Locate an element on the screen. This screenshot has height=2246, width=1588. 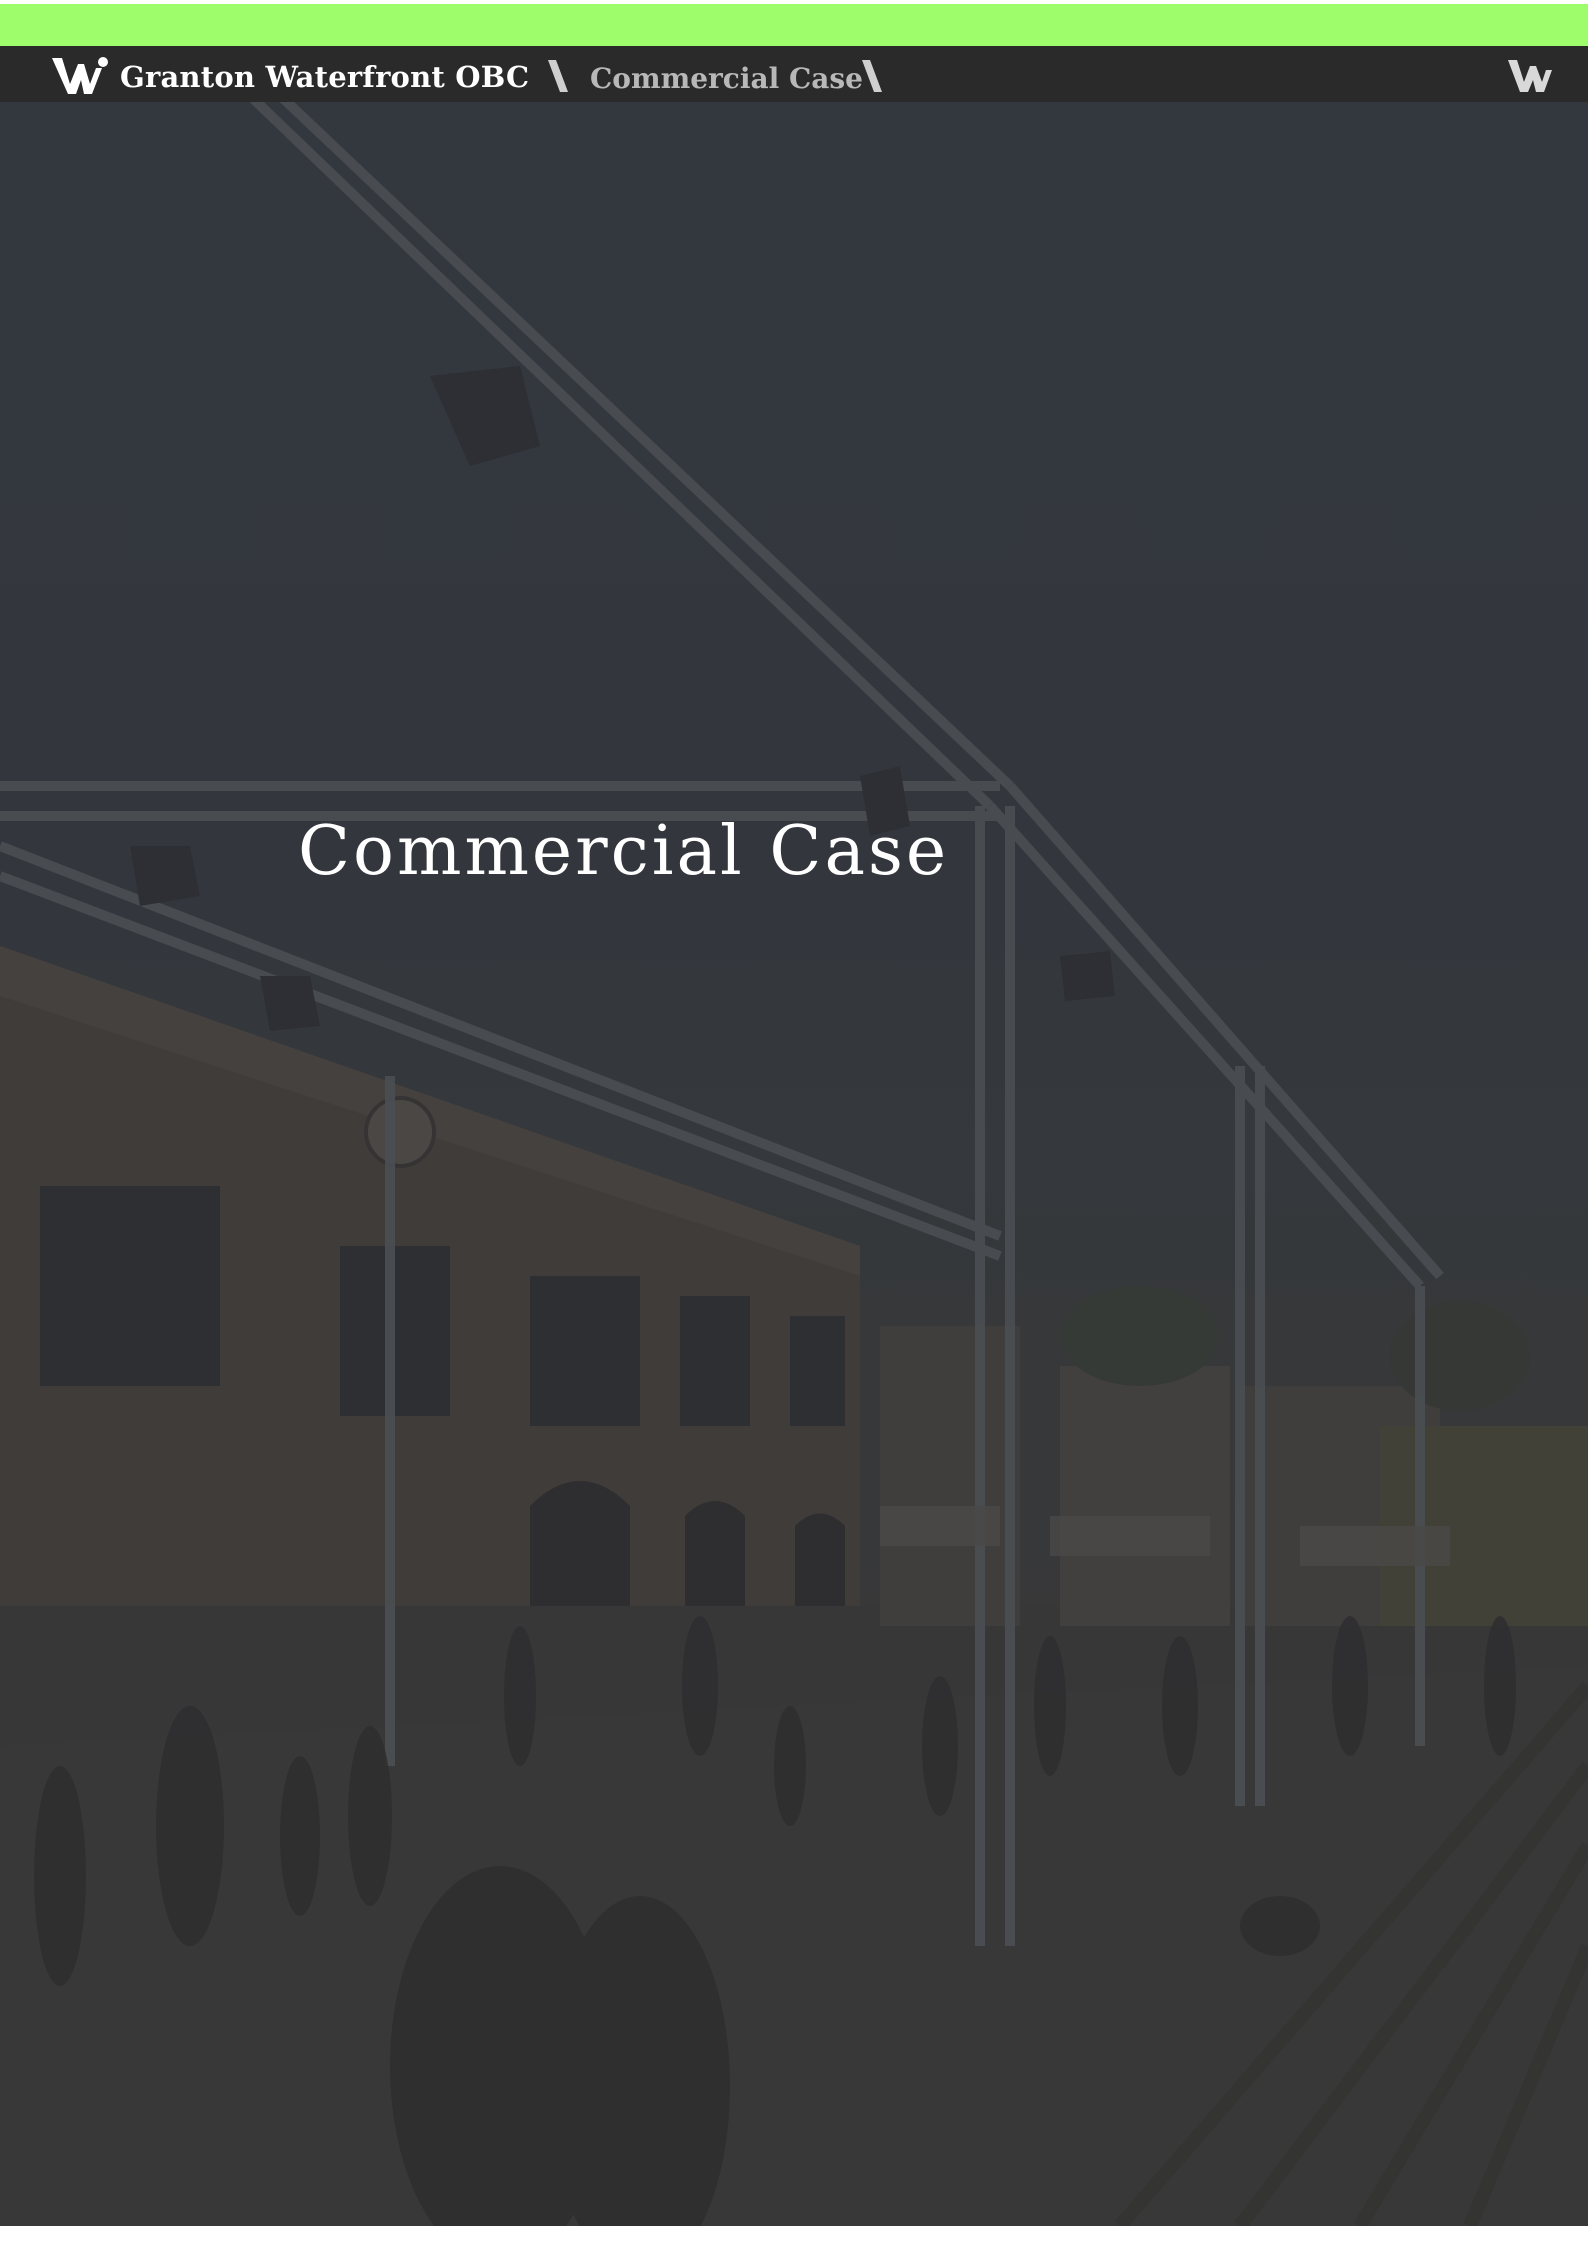
page-header: Granton Waterfront OBC Commercial Case is located at coordinates (794, 74).